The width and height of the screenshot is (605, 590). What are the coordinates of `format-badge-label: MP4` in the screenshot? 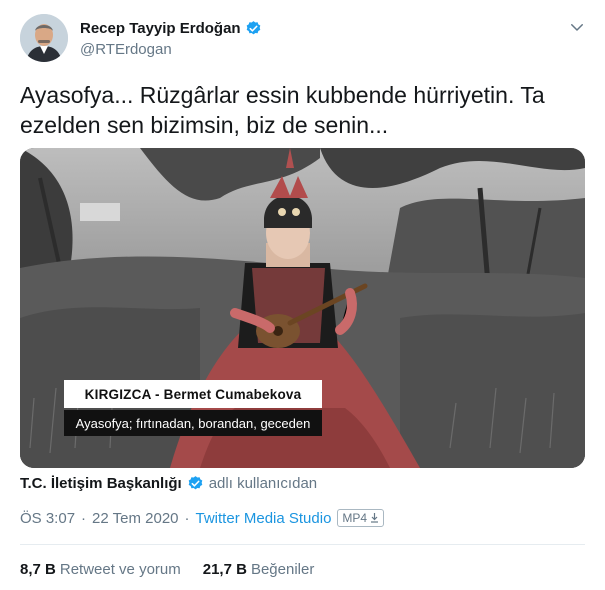 It's located at (355, 518).